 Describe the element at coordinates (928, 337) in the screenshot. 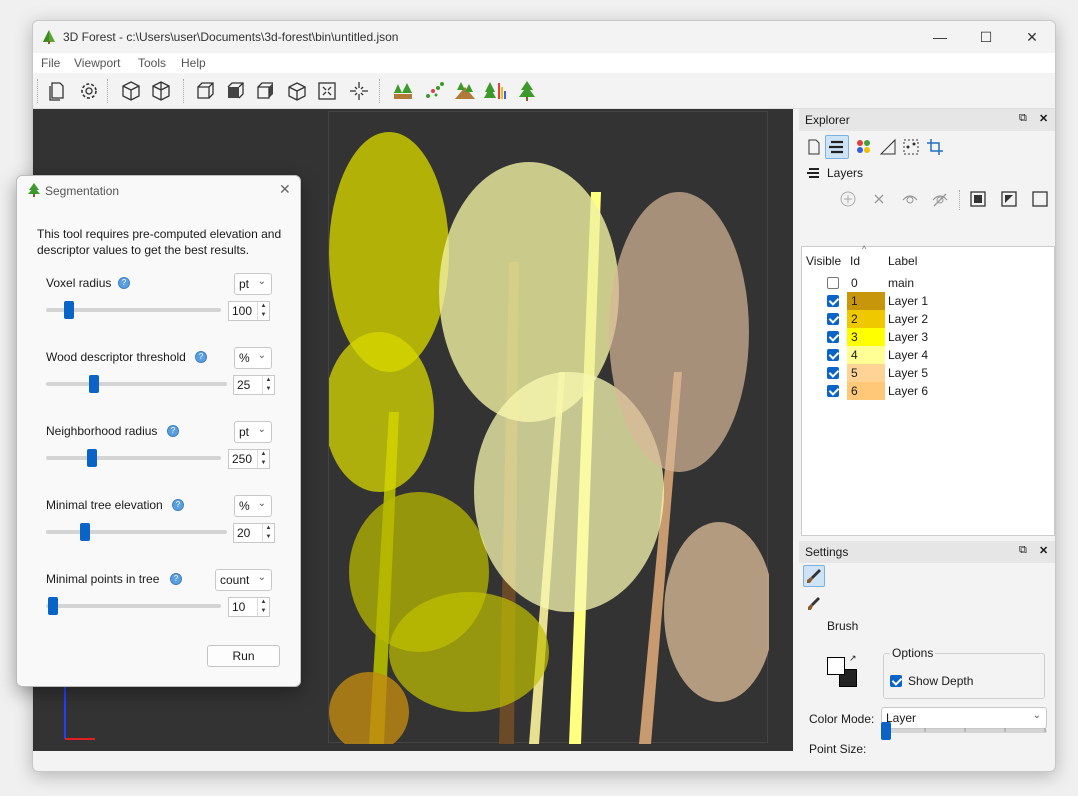

I see `layer-row: 3 Layer 3` at that location.